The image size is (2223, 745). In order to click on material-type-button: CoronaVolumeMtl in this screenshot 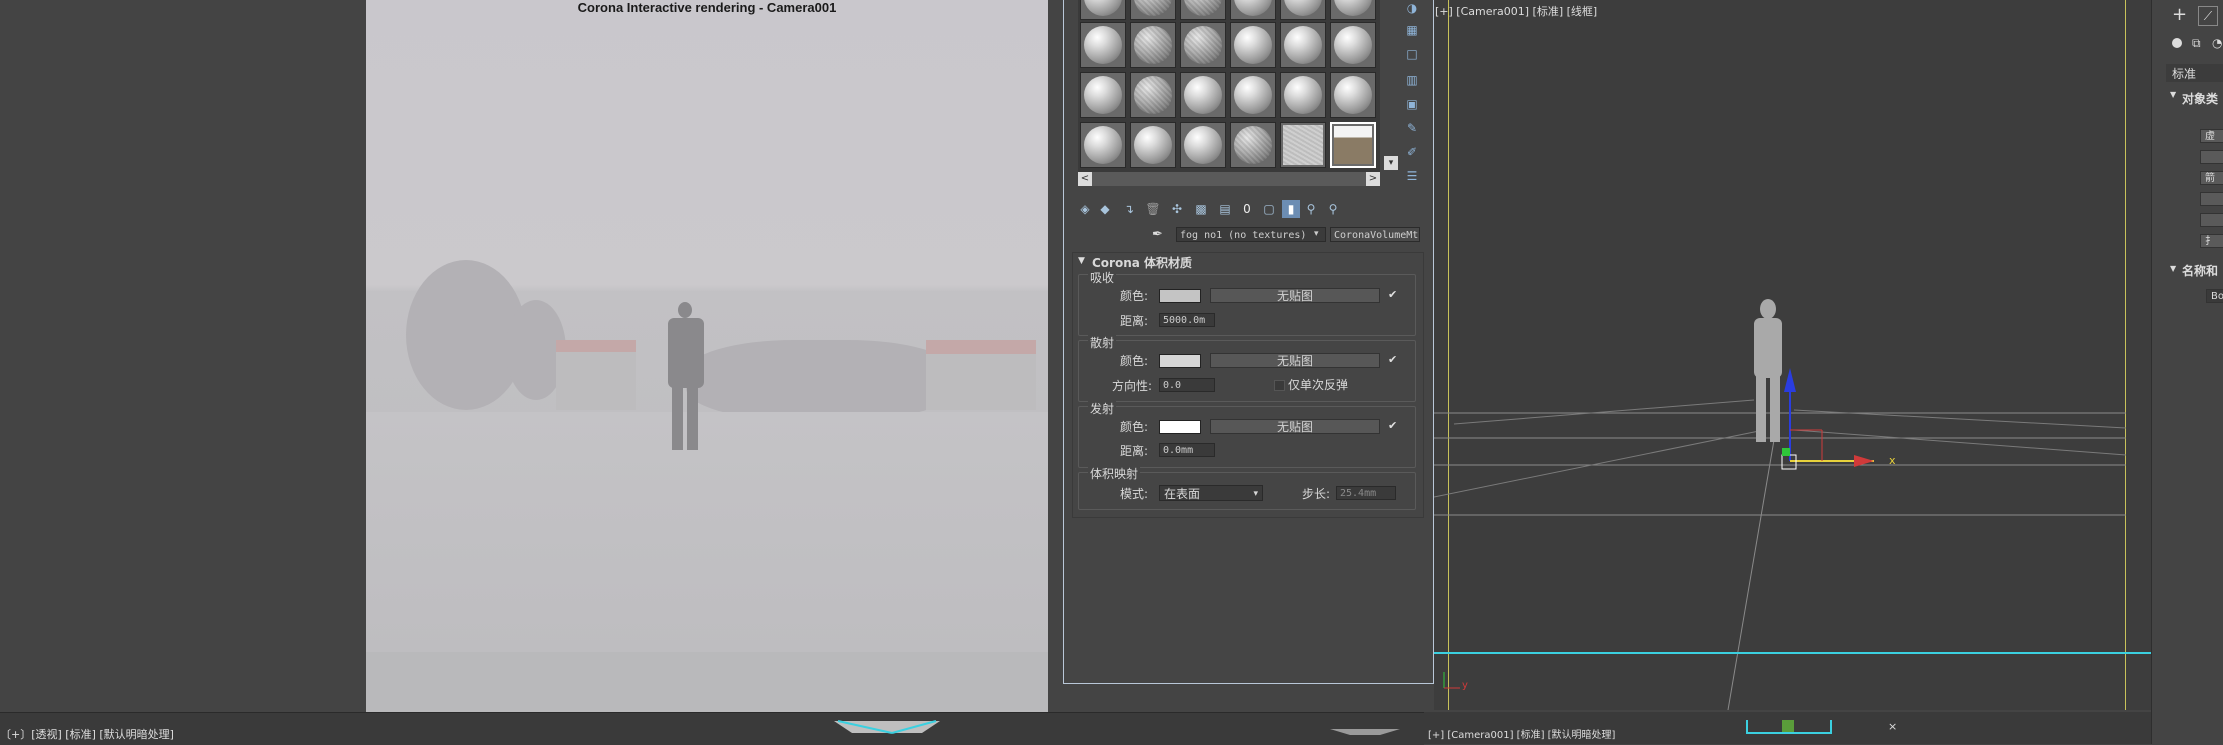, I will do `click(1375, 234)`.